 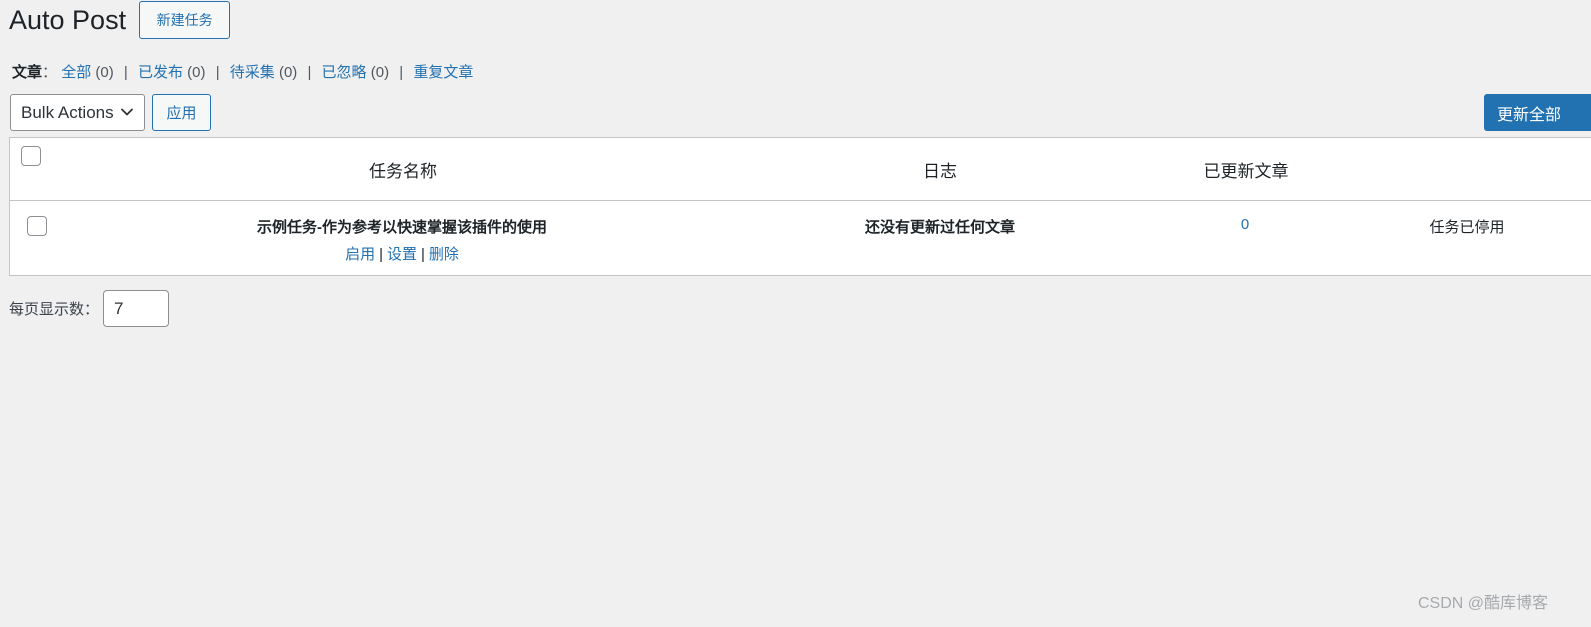 I want to click on chevron-down-icon, so click(x=127, y=112).